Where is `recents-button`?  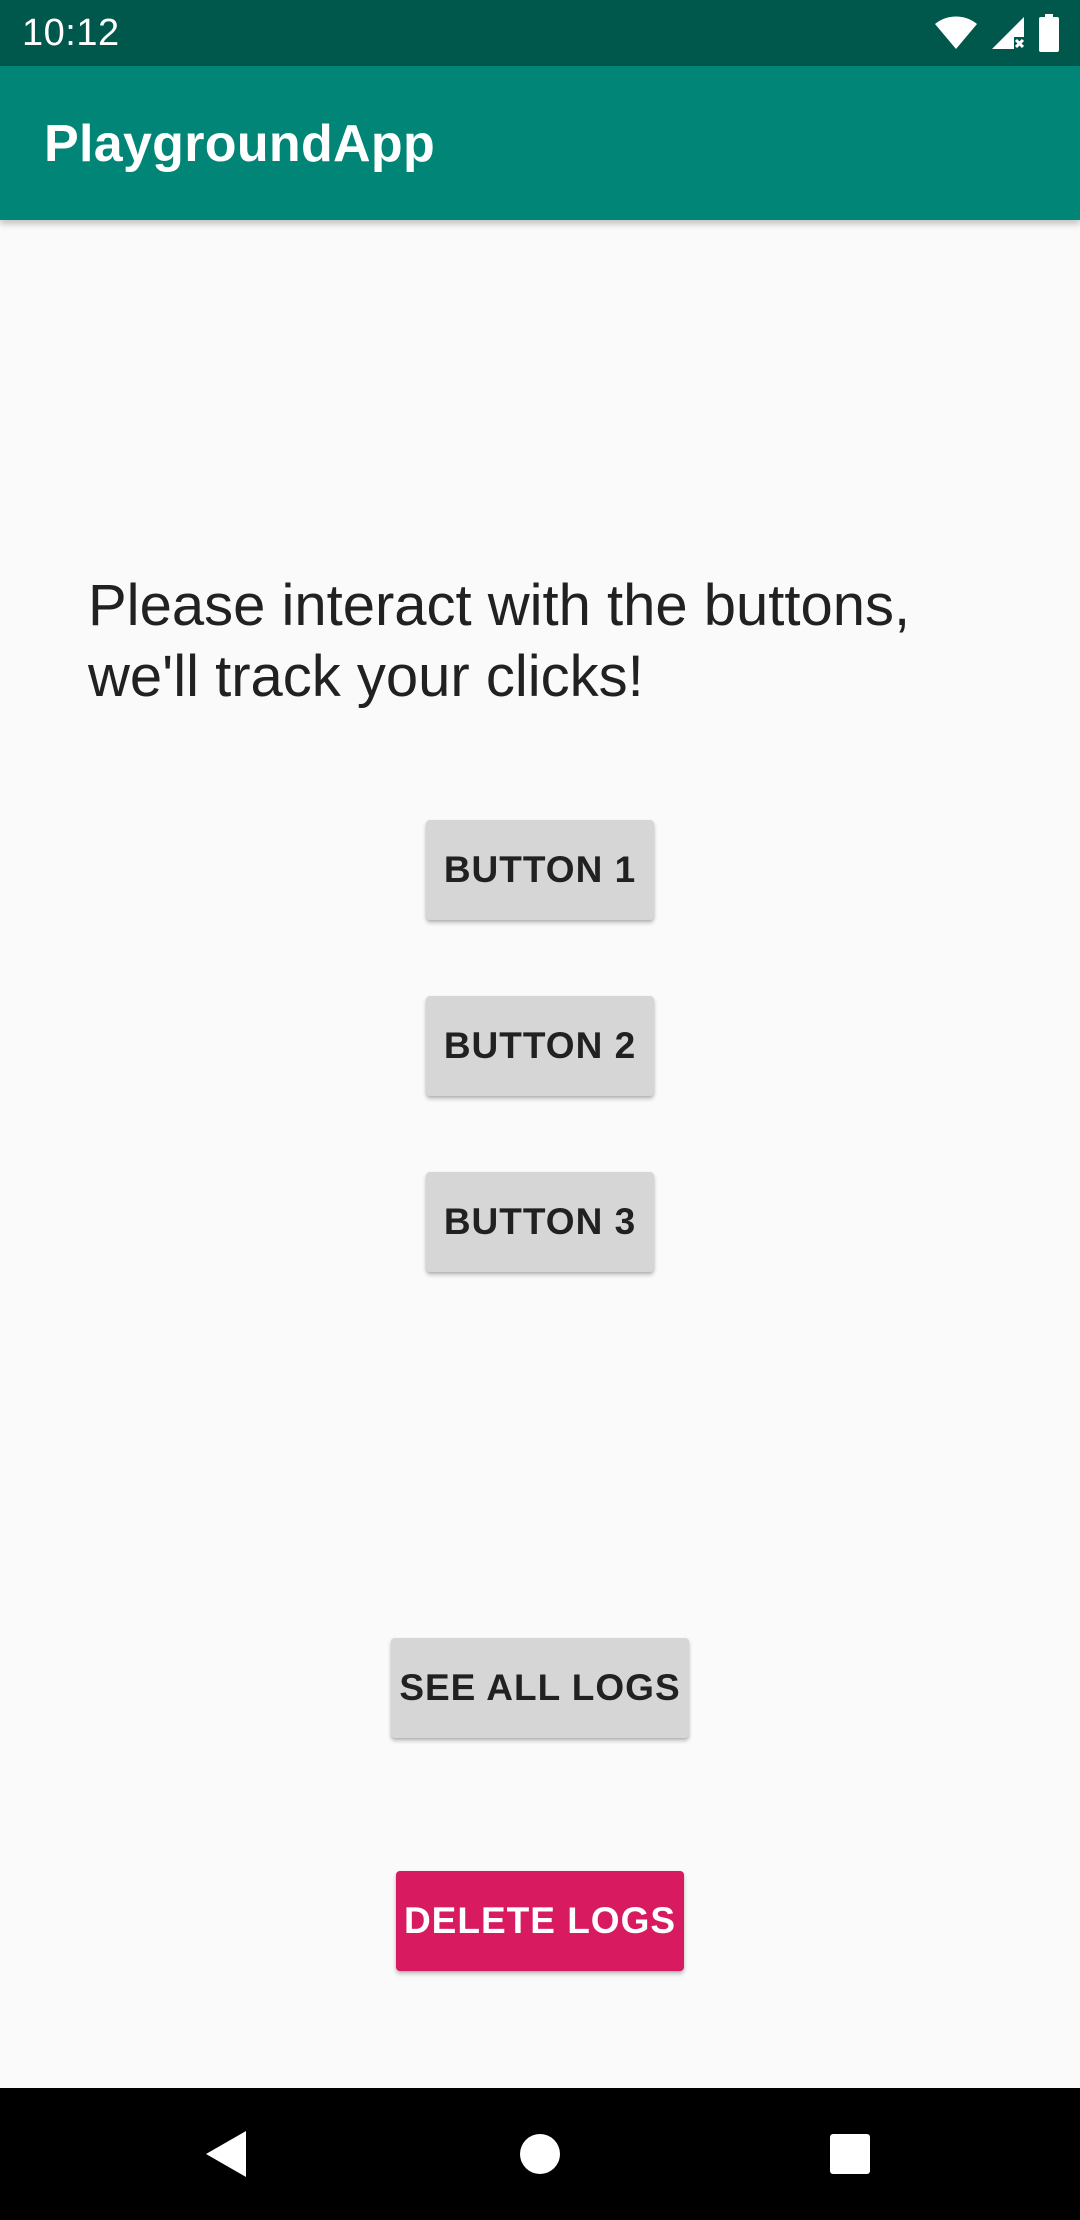
recents-button is located at coordinates (850, 2154).